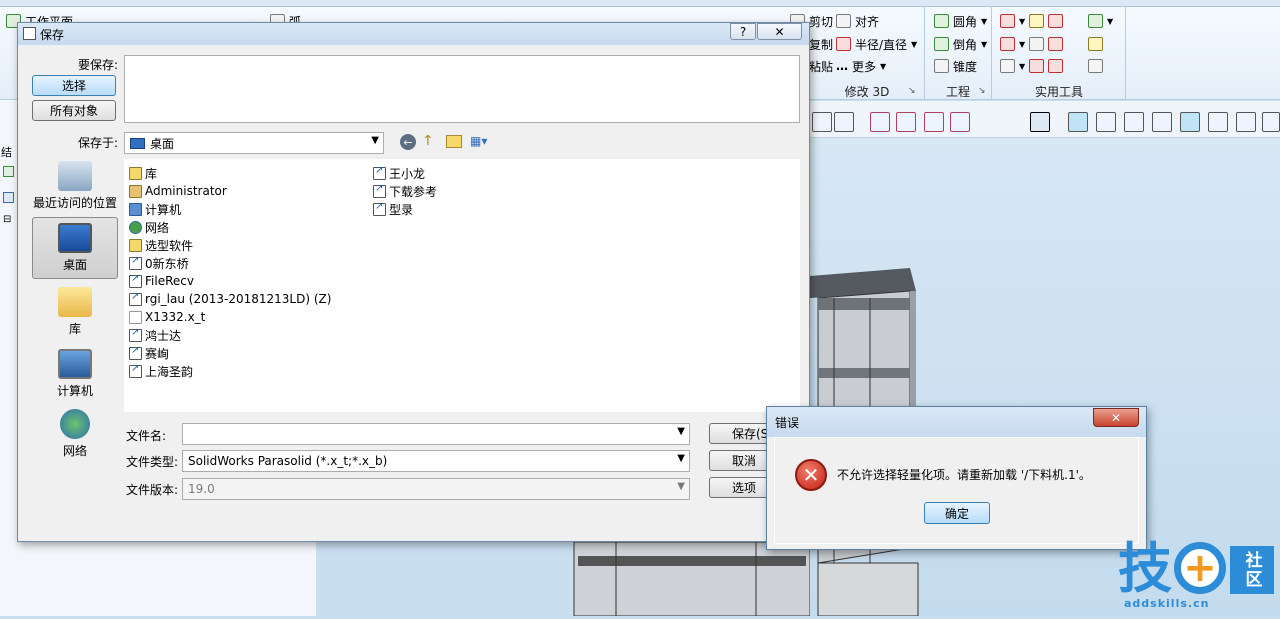 Image resolution: width=1280 pixels, height=619 pixels. What do you see at coordinates (436, 489) in the screenshot?
I see `version-dropdown: 19.0 ▼` at bounding box center [436, 489].